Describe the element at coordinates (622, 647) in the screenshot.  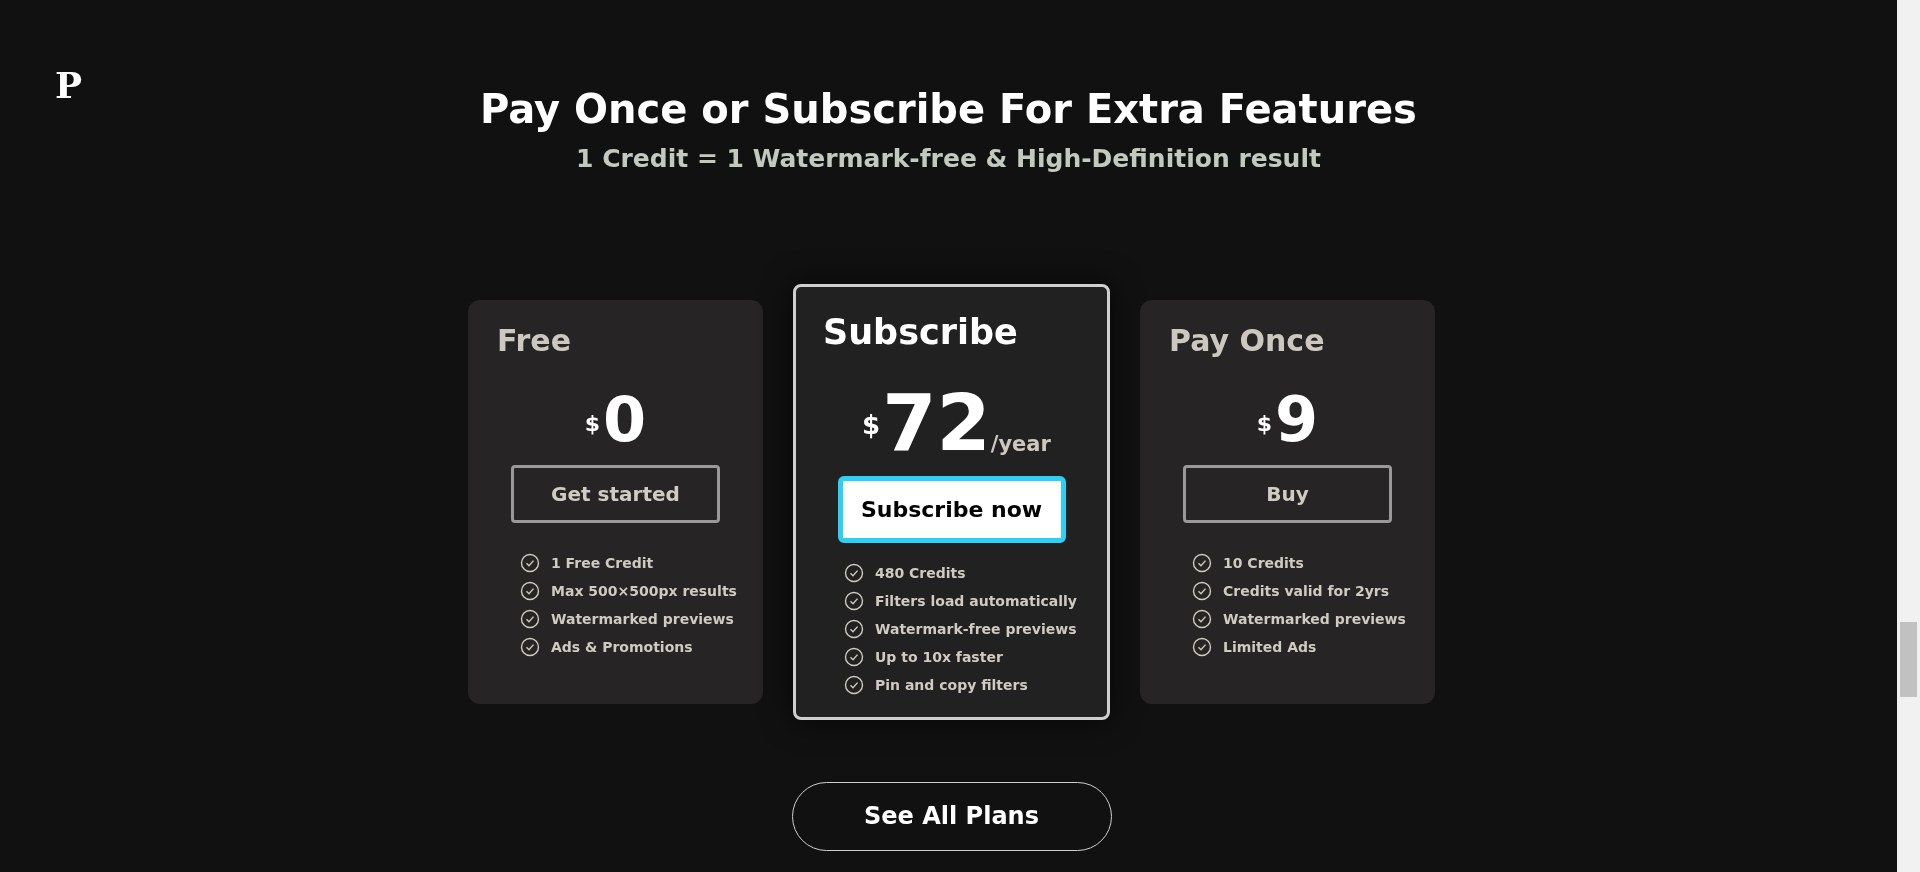
I see `feature-text: Ads & Promotions` at that location.